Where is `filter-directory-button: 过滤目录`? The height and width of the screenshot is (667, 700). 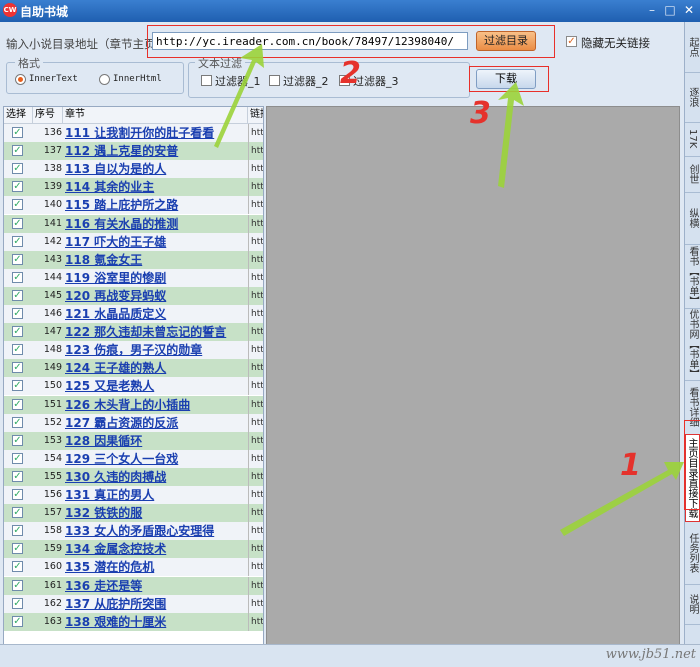
filter-directory-button: 过滤目录 is located at coordinates (506, 41).